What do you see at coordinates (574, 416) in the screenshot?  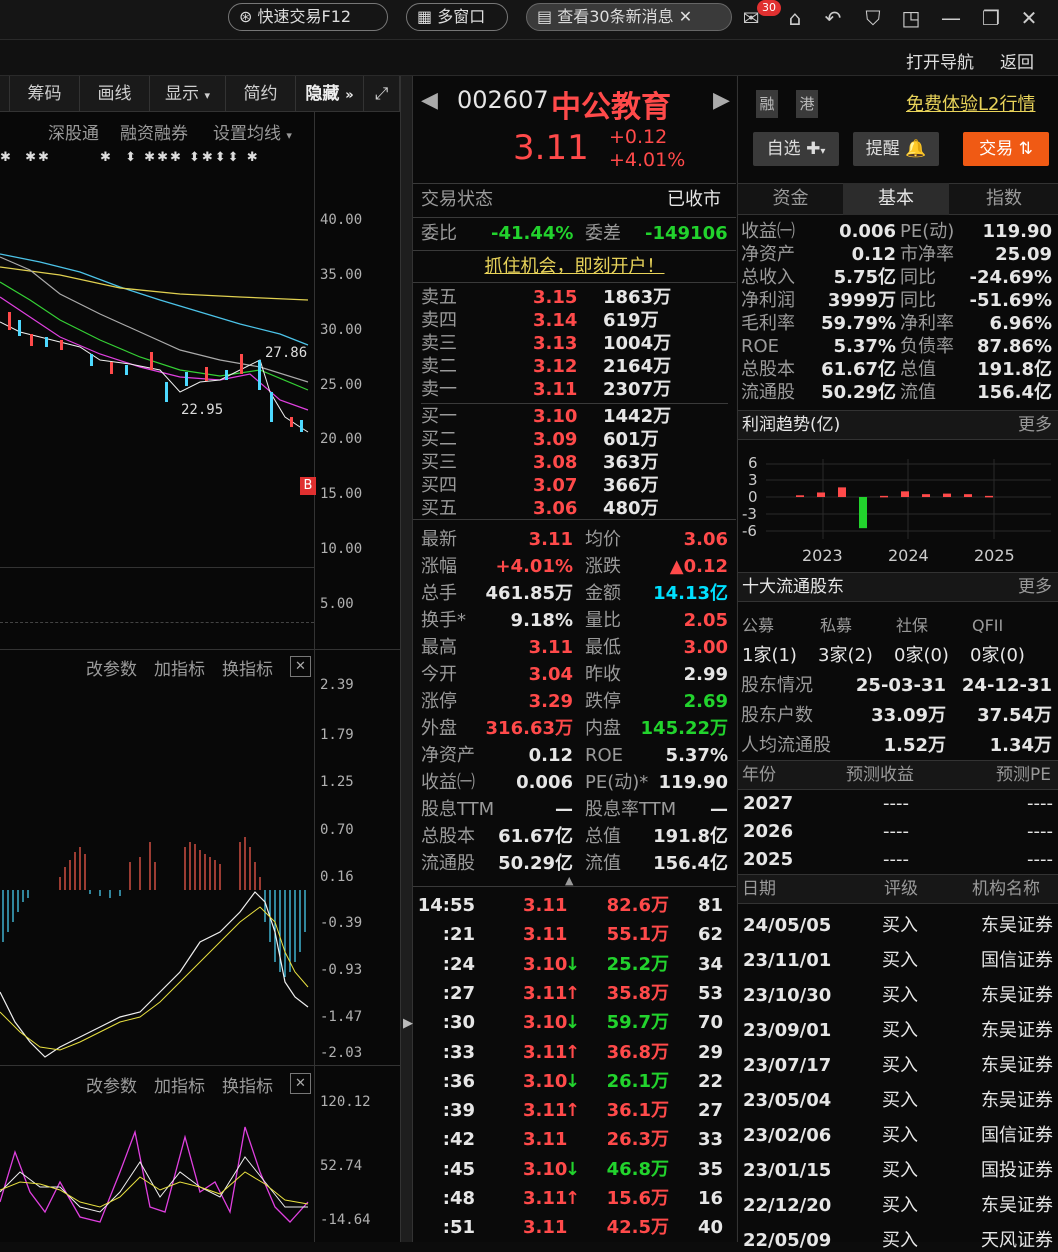 I see `bid-row: 买一 3.10 1442万` at bounding box center [574, 416].